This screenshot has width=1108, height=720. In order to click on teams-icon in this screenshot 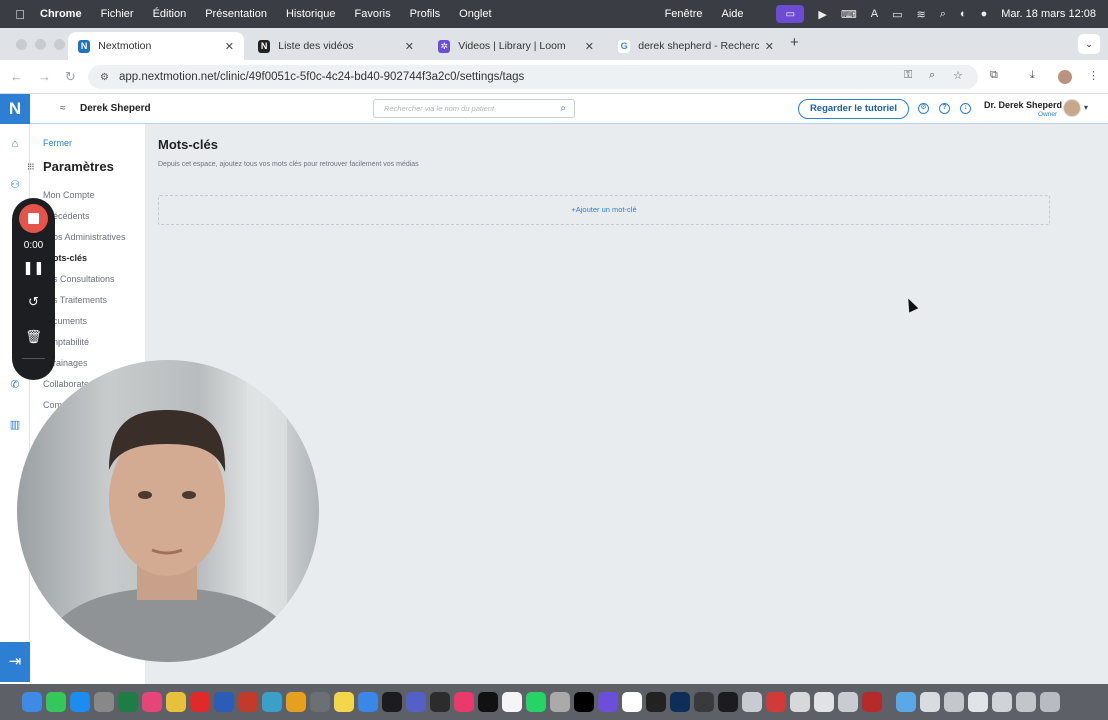, I will do `click(416, 702)`.